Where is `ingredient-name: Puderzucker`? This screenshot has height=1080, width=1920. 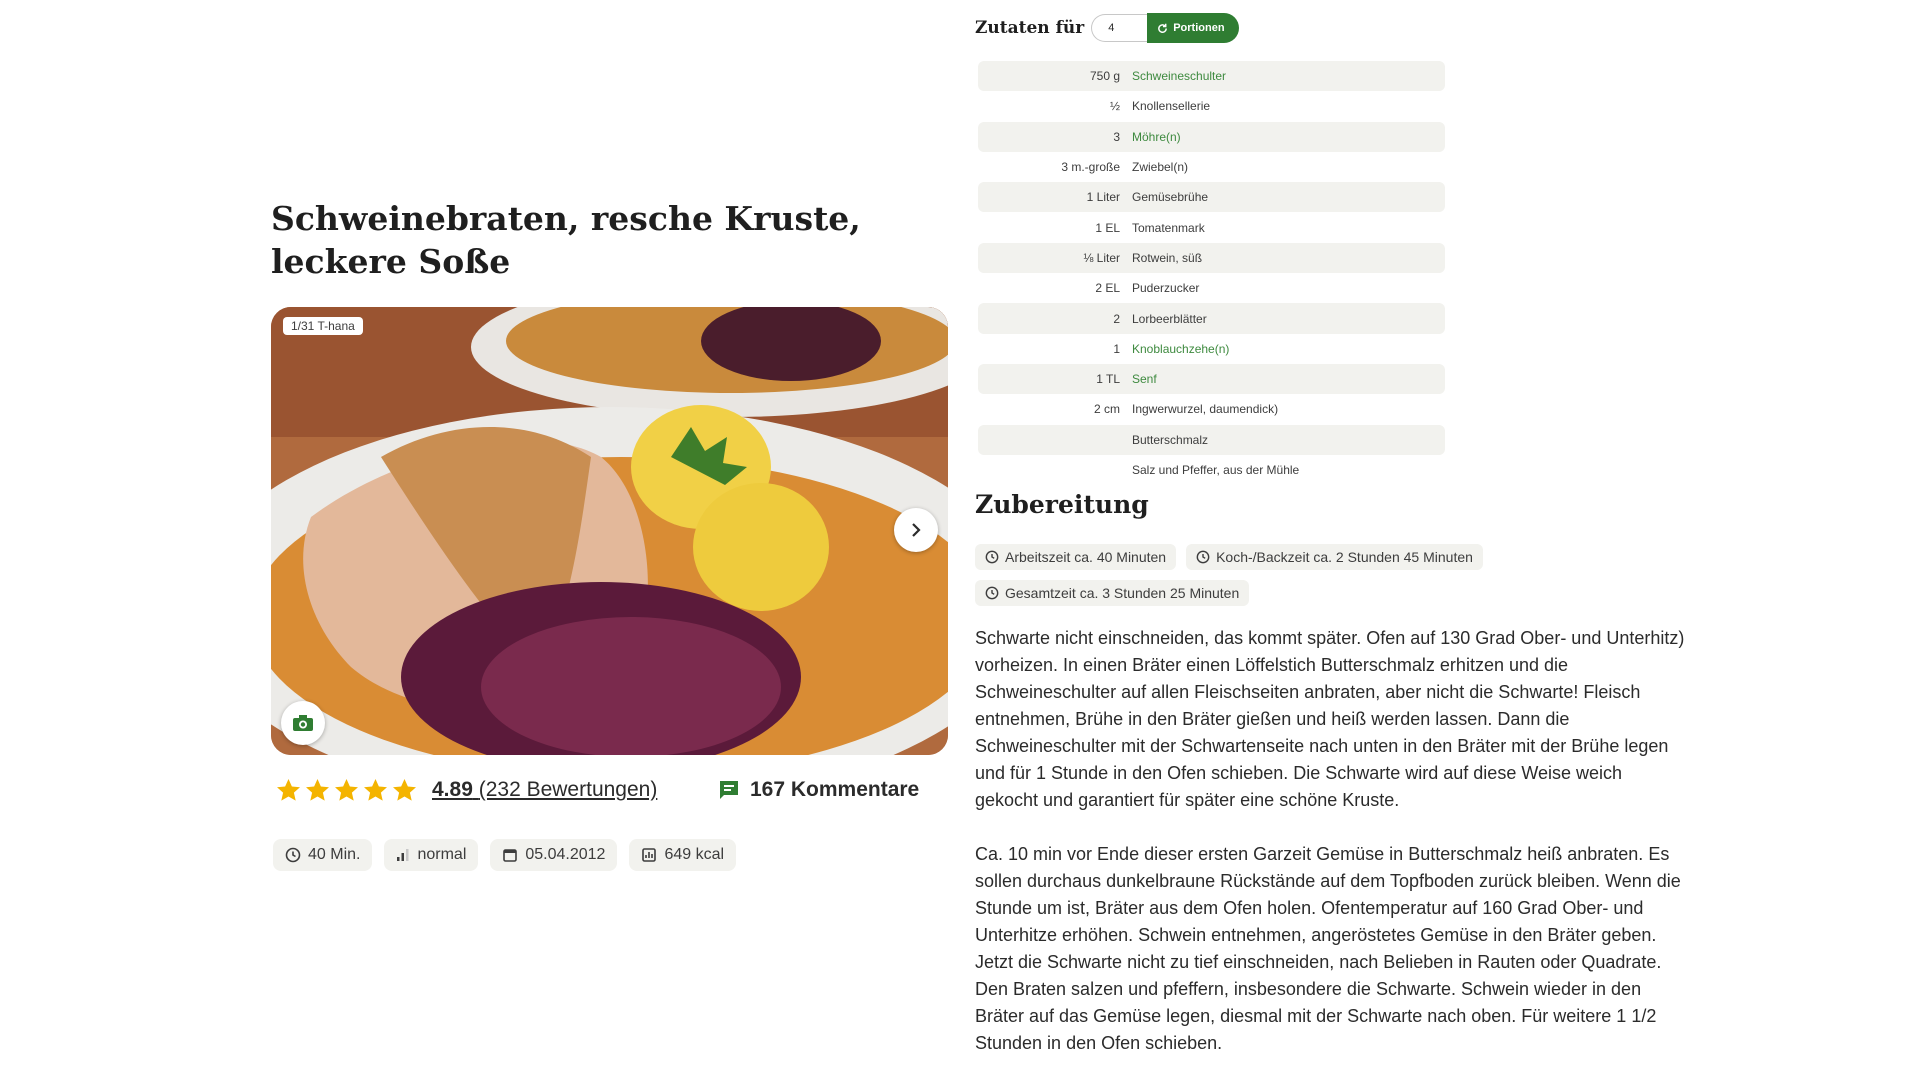
ingredient-name: Puderzucker is located at coordinates (1166, 288).